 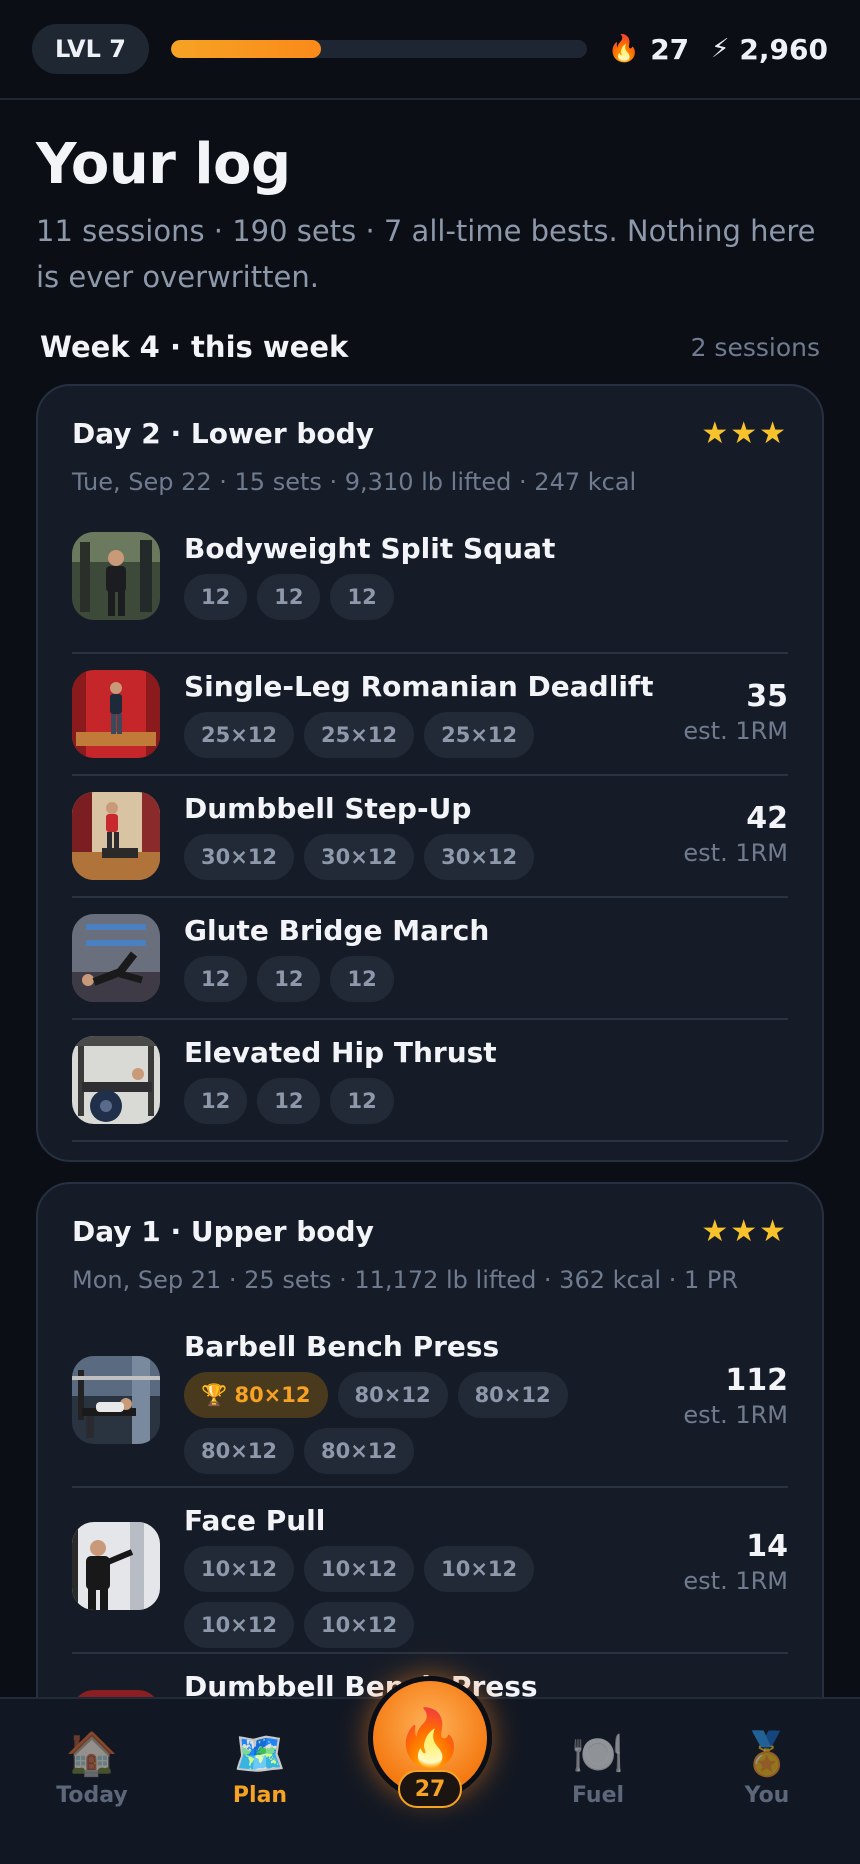 What do you see at coordinates (767, 818) in the screenshot?
I see `est-1rm-value: 42` at bounding box center [767, 818].